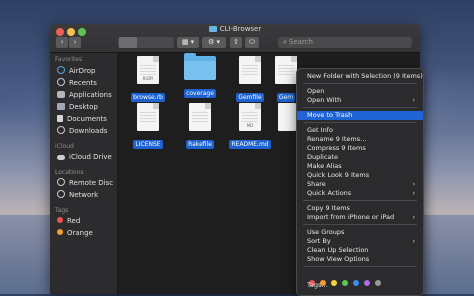  I want to click on sidebar-tag-orange: Orange, so click(75, 233).